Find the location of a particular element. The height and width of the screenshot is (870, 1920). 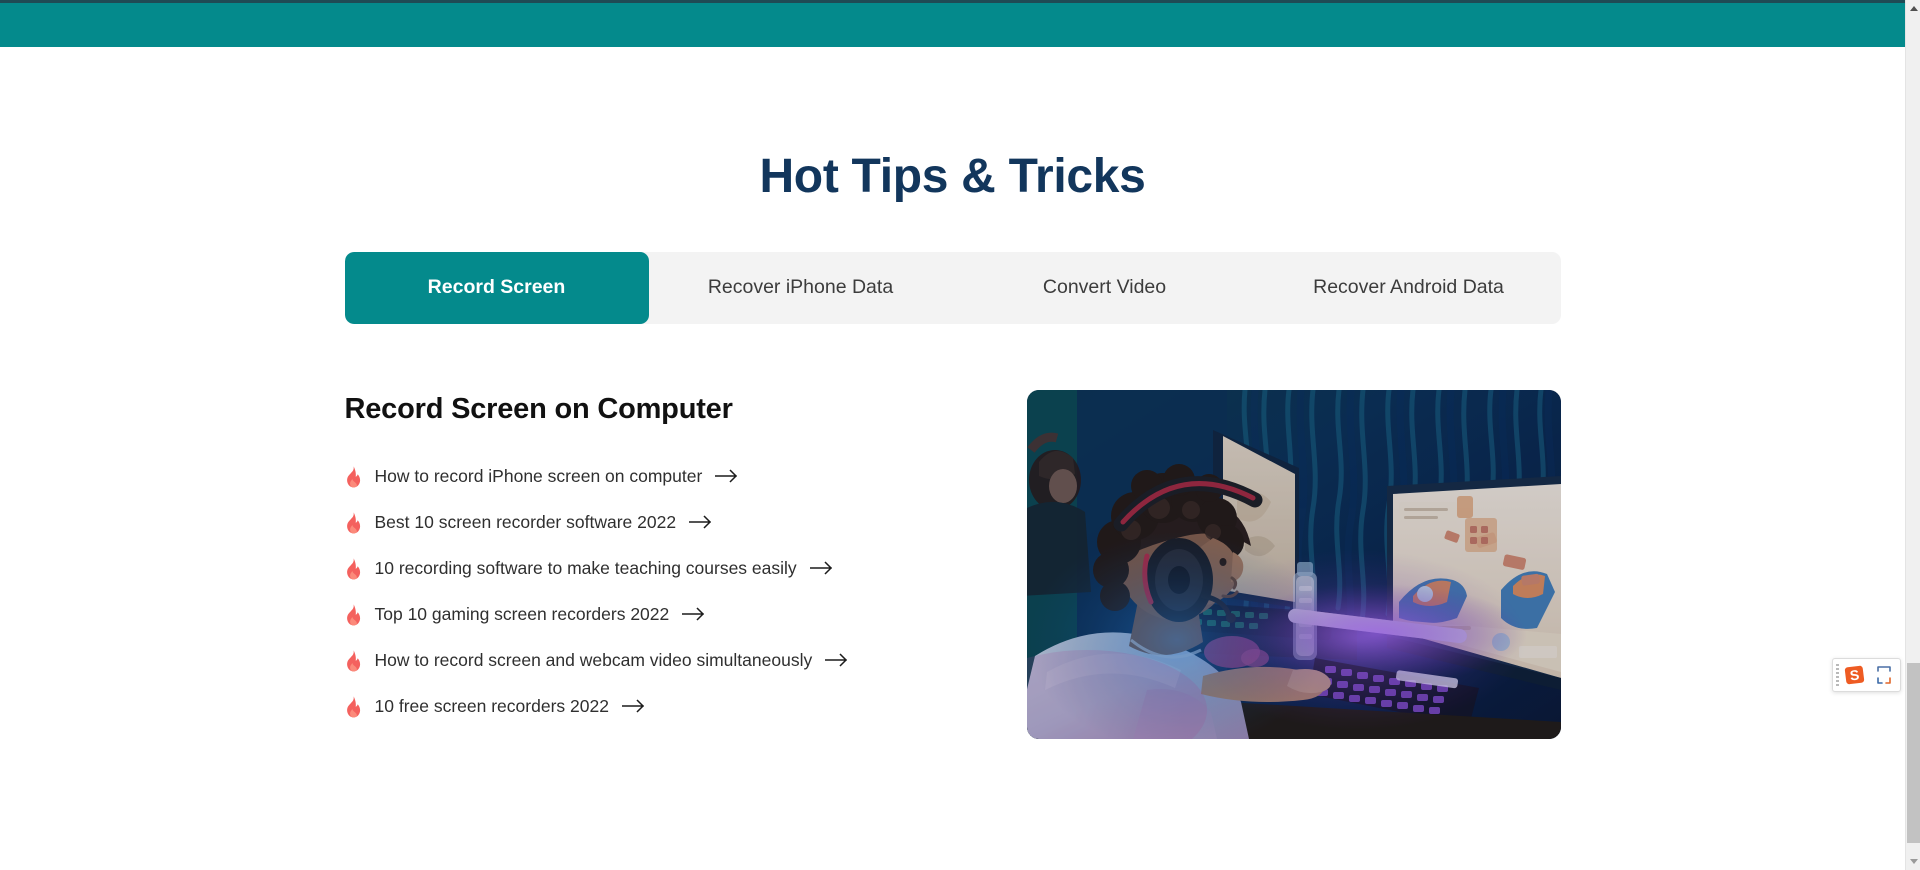

tab-label: Record Screen is located at coordinates (496, 287).